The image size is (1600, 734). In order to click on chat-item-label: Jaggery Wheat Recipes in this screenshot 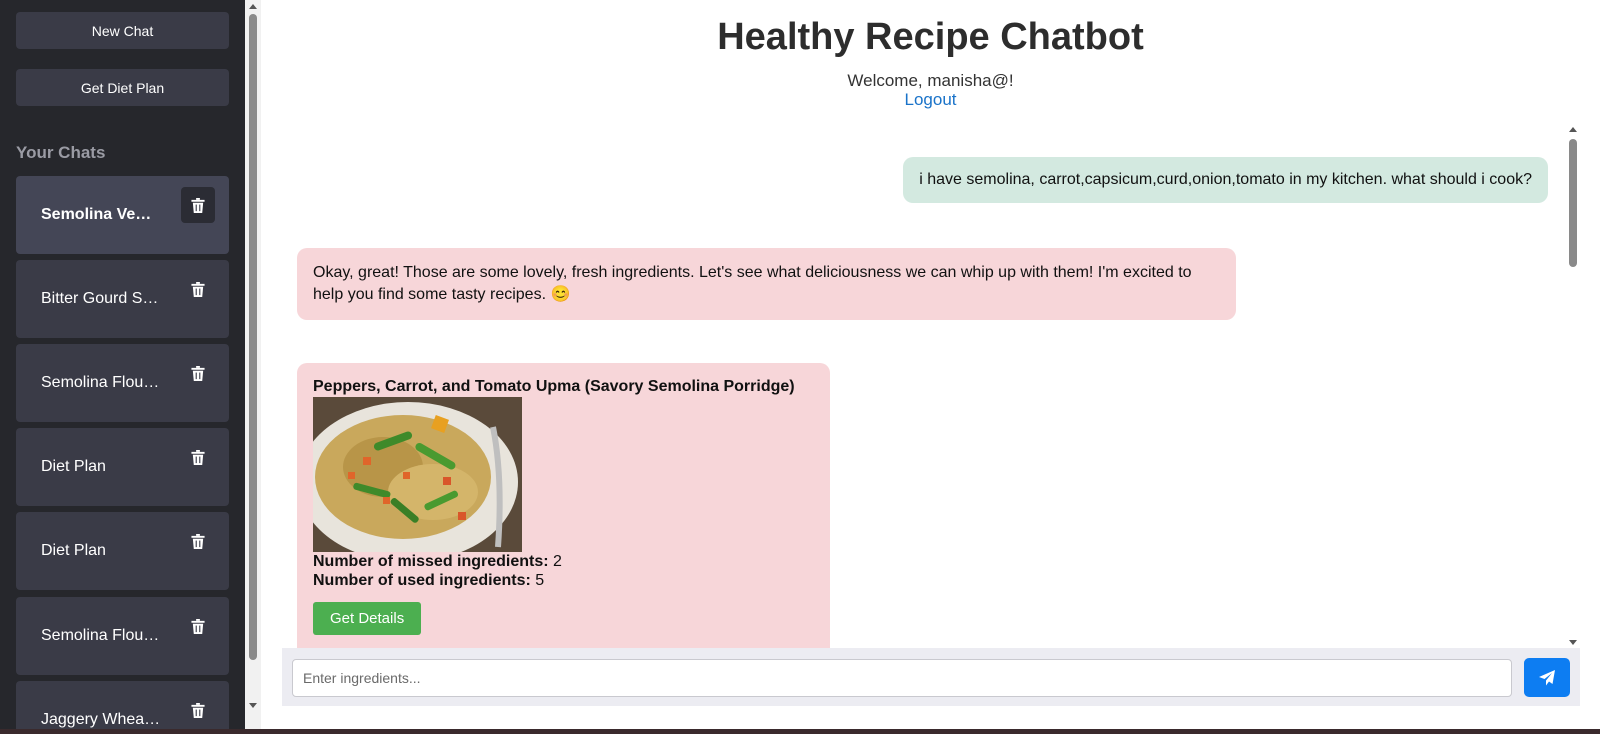, I will do `click(101, 719)`.